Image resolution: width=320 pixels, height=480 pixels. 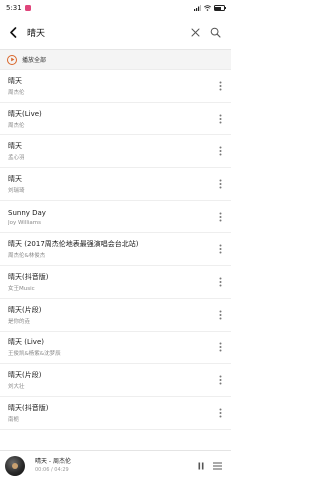 I want to click on song-item: 晴天(Live) 周杰伦, so click(x=115, y=119).